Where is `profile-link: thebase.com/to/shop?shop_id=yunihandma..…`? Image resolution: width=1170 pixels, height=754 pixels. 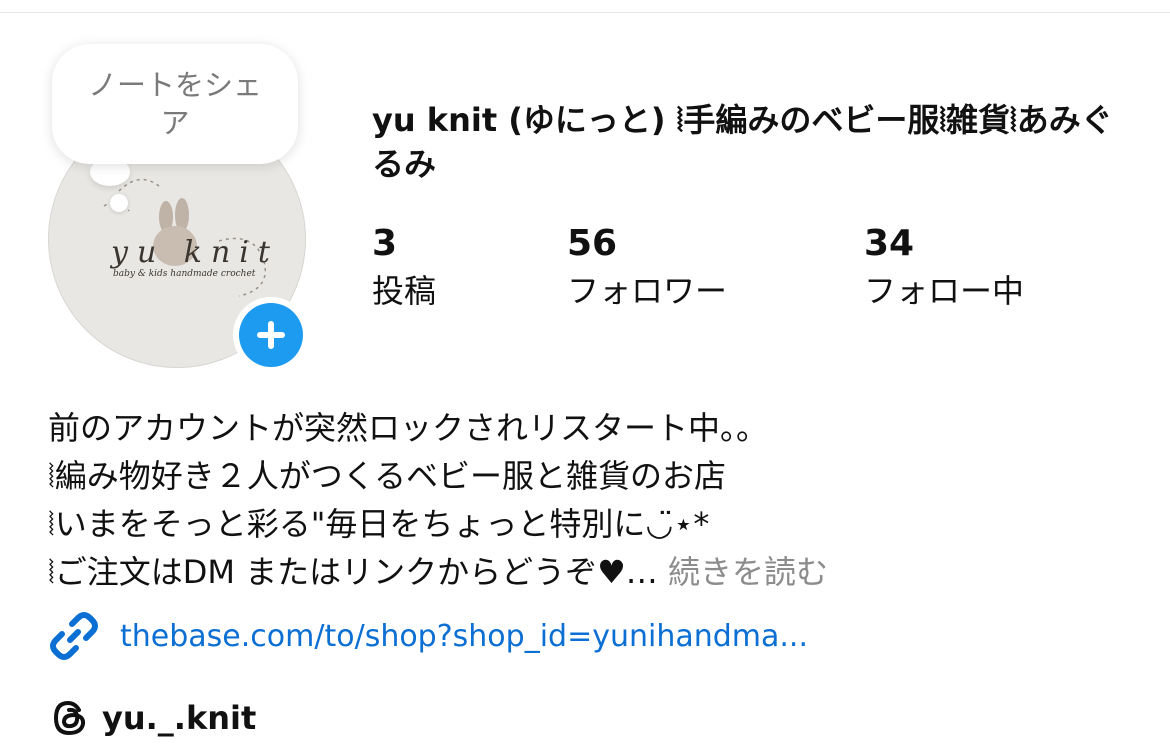
profile-link: thebase.com/to/shop?shop_id=yunihandma..… is located at coordinates (428, 636).